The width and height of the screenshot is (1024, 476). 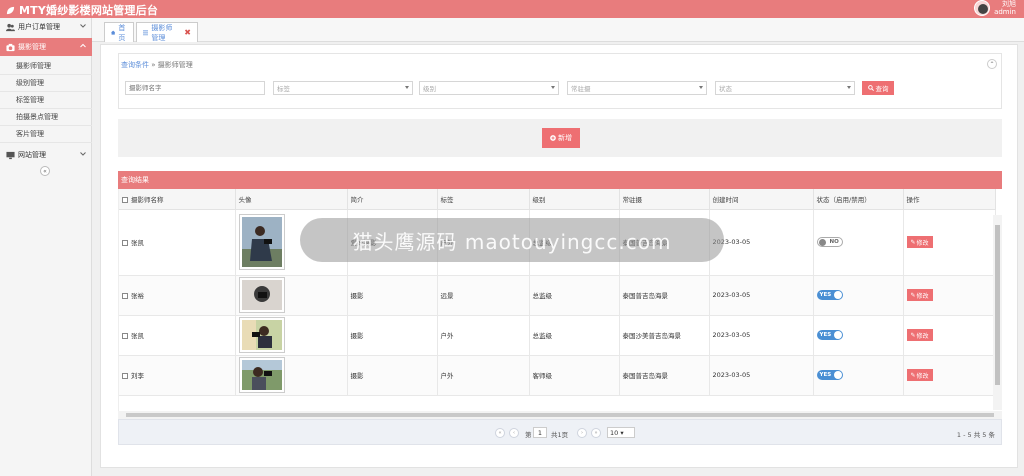 I want to click on status-toggle: NO, so click(x=829, y=242).